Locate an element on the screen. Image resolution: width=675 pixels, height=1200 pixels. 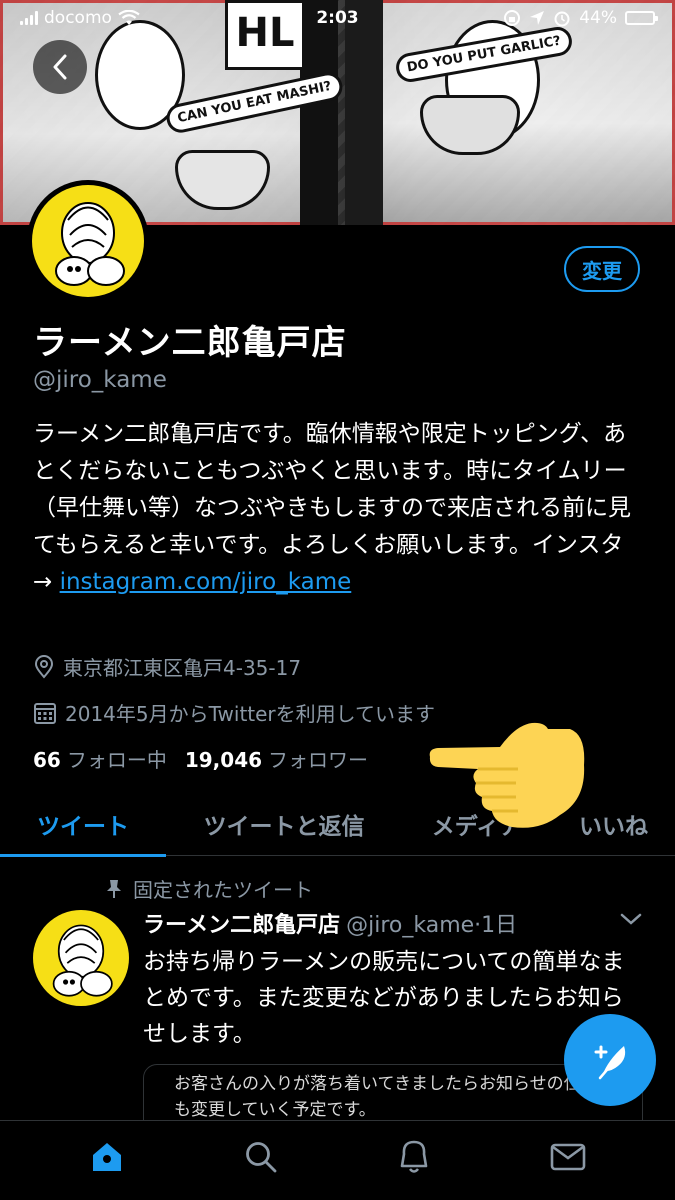
status-right: 44% is located at coordinates (580, 18).